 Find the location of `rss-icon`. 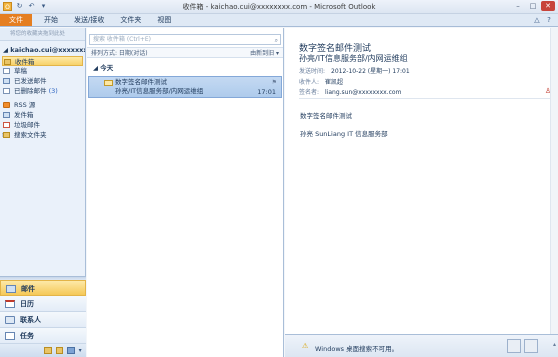

rss-icon is located at coordinates (6, 105).